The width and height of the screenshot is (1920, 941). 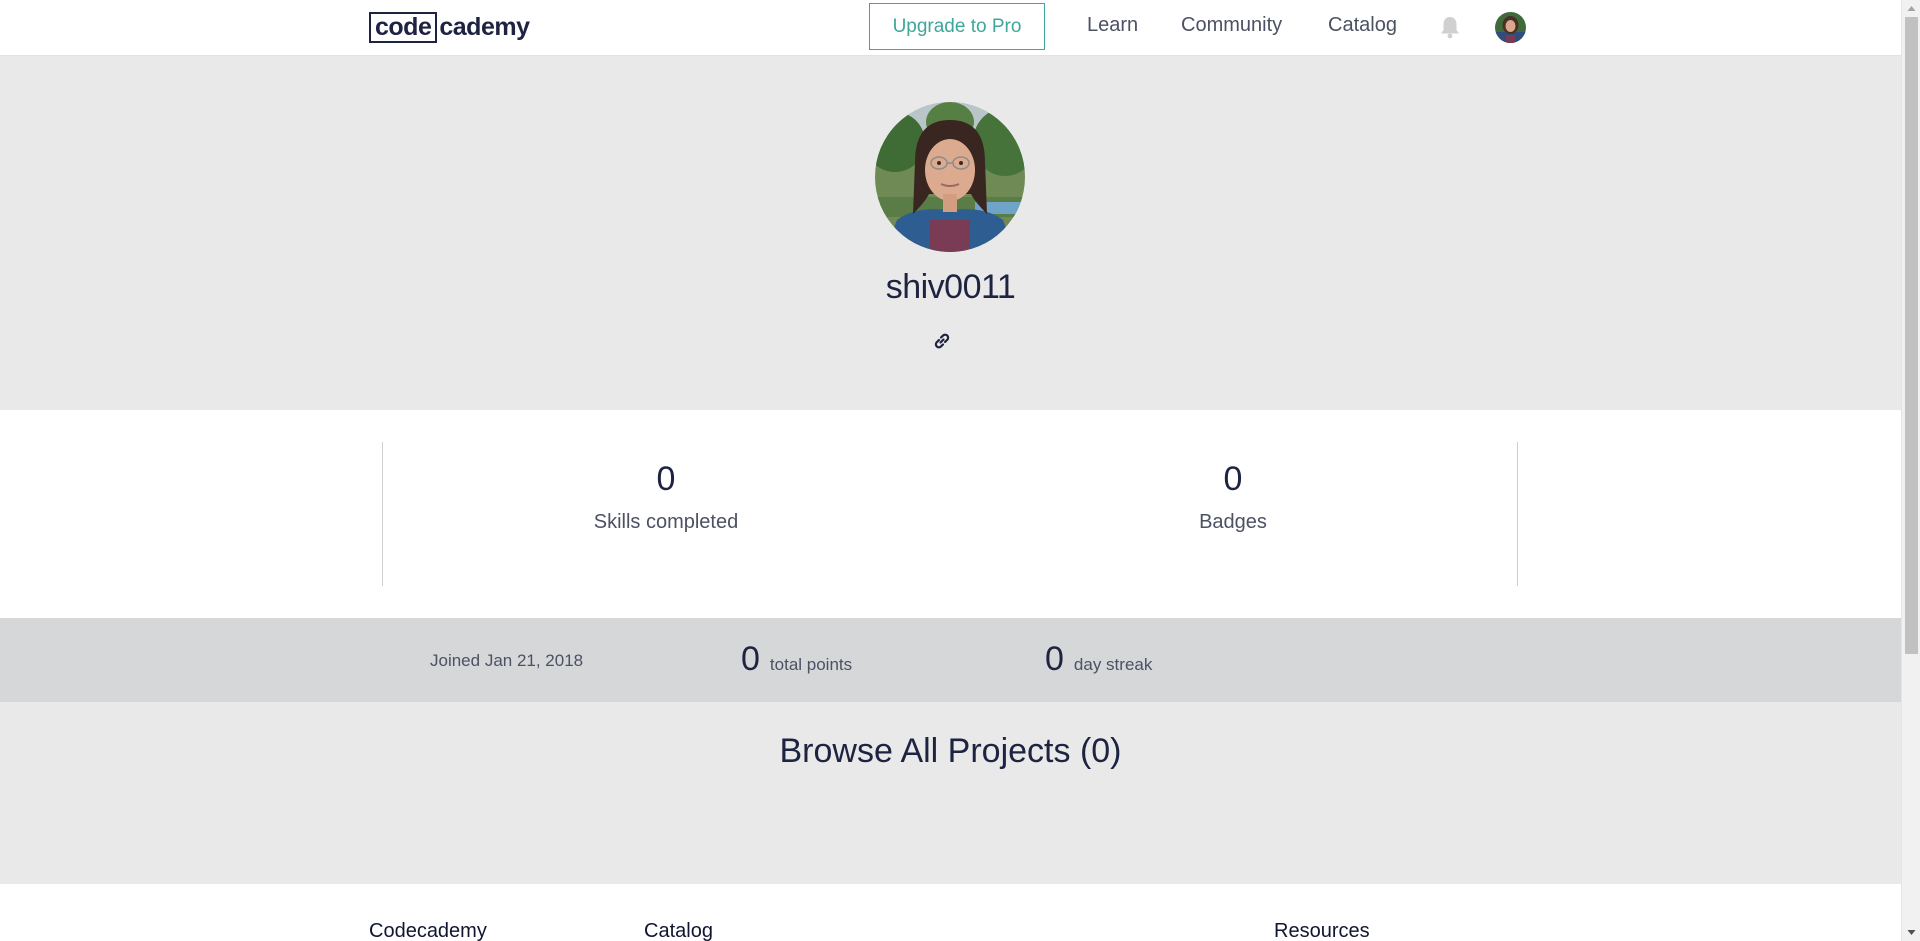 What do you see at coordinates (957, 26) in the screenshot?
I see `upgrade-to-pro-button: Upgrade to Pro` at bounding box center [957, 26].